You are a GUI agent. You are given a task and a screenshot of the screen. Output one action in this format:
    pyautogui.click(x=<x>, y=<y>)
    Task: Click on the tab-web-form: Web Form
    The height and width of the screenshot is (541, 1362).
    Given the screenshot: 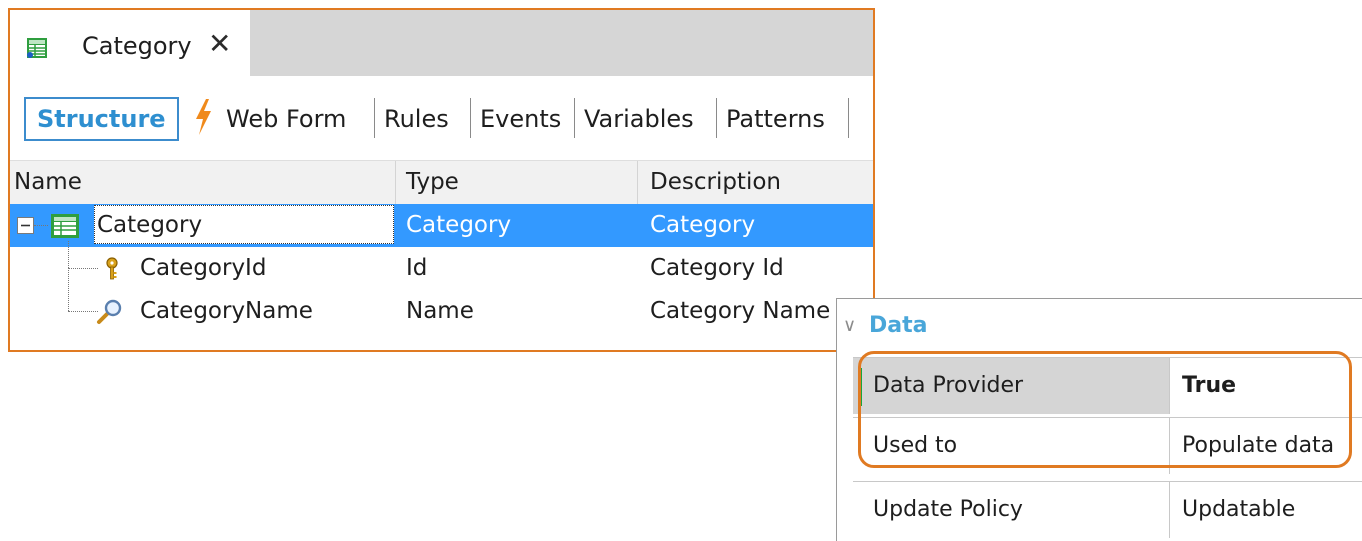 What is the action you would take?
    pyautogui.click(x=286, y=119)
    